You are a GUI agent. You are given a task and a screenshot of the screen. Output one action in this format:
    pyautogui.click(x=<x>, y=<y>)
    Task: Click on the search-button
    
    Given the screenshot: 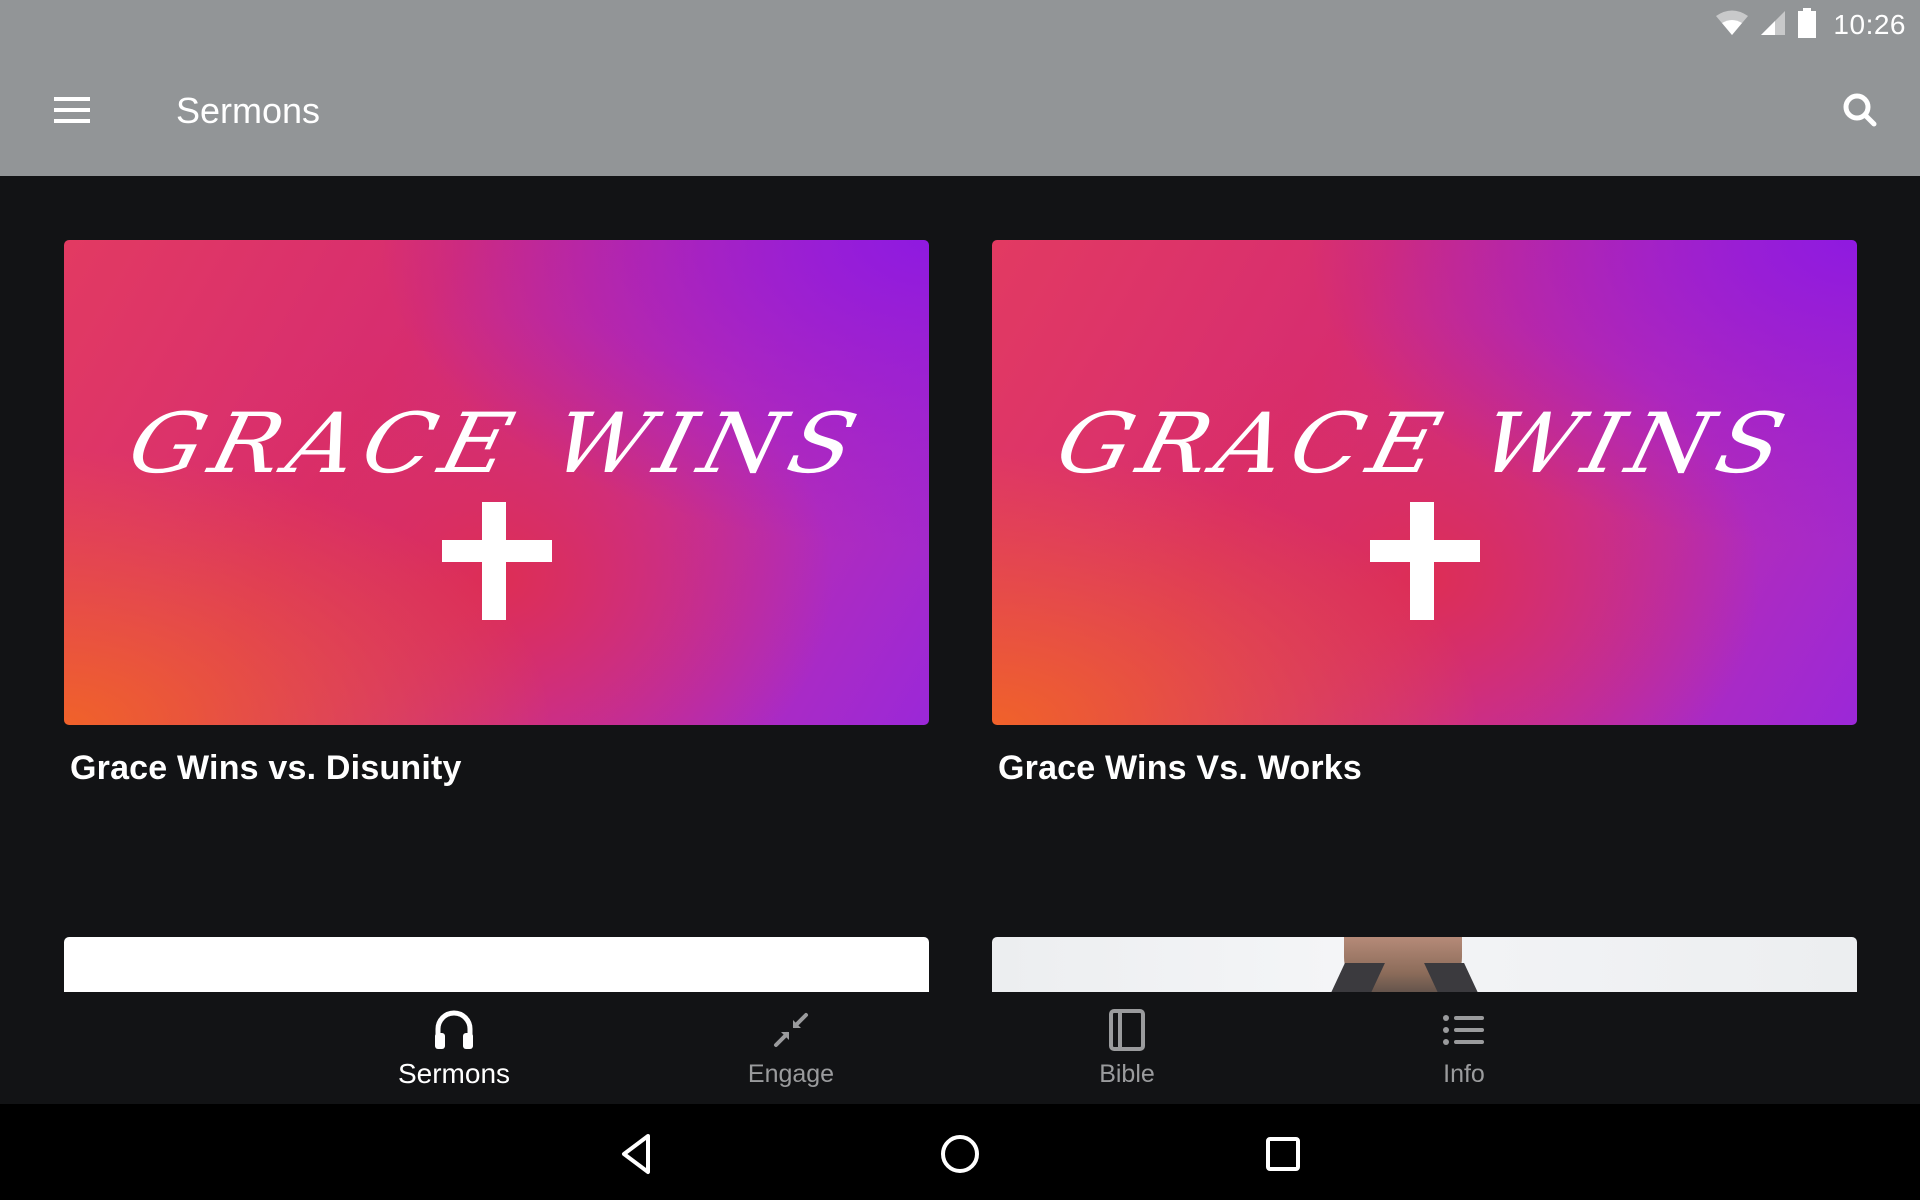 What is the action you would take?
    pyautogui.click(x=1860, y=112)
    